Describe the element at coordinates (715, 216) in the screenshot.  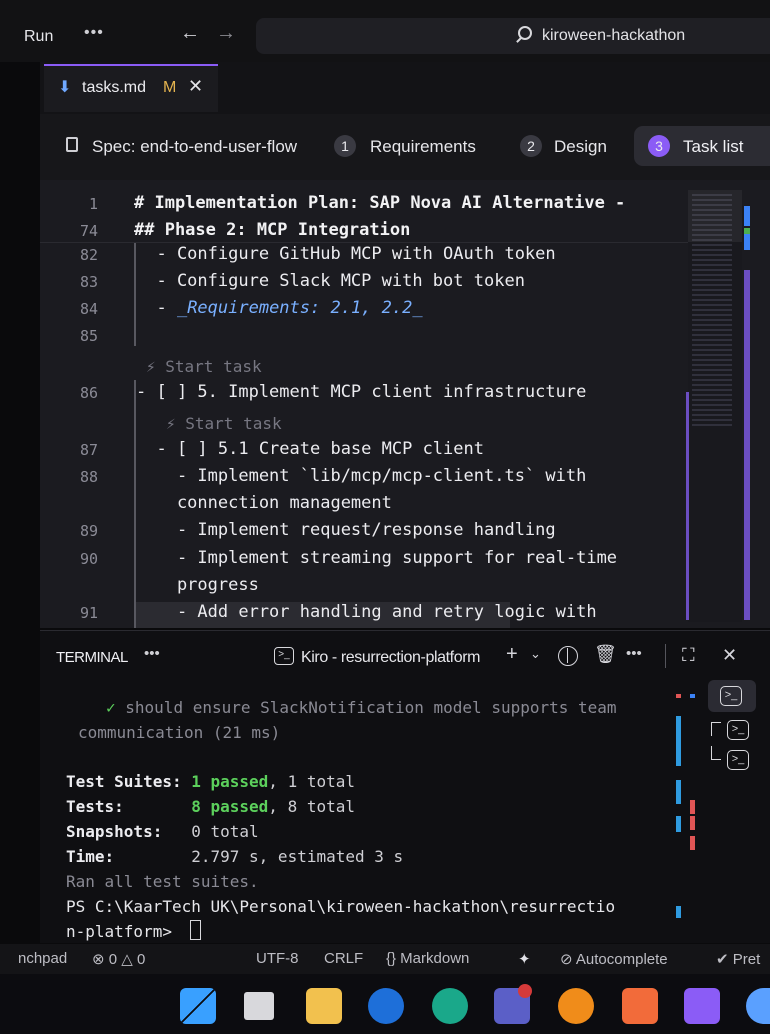
I see `minimap-slider` at that location.